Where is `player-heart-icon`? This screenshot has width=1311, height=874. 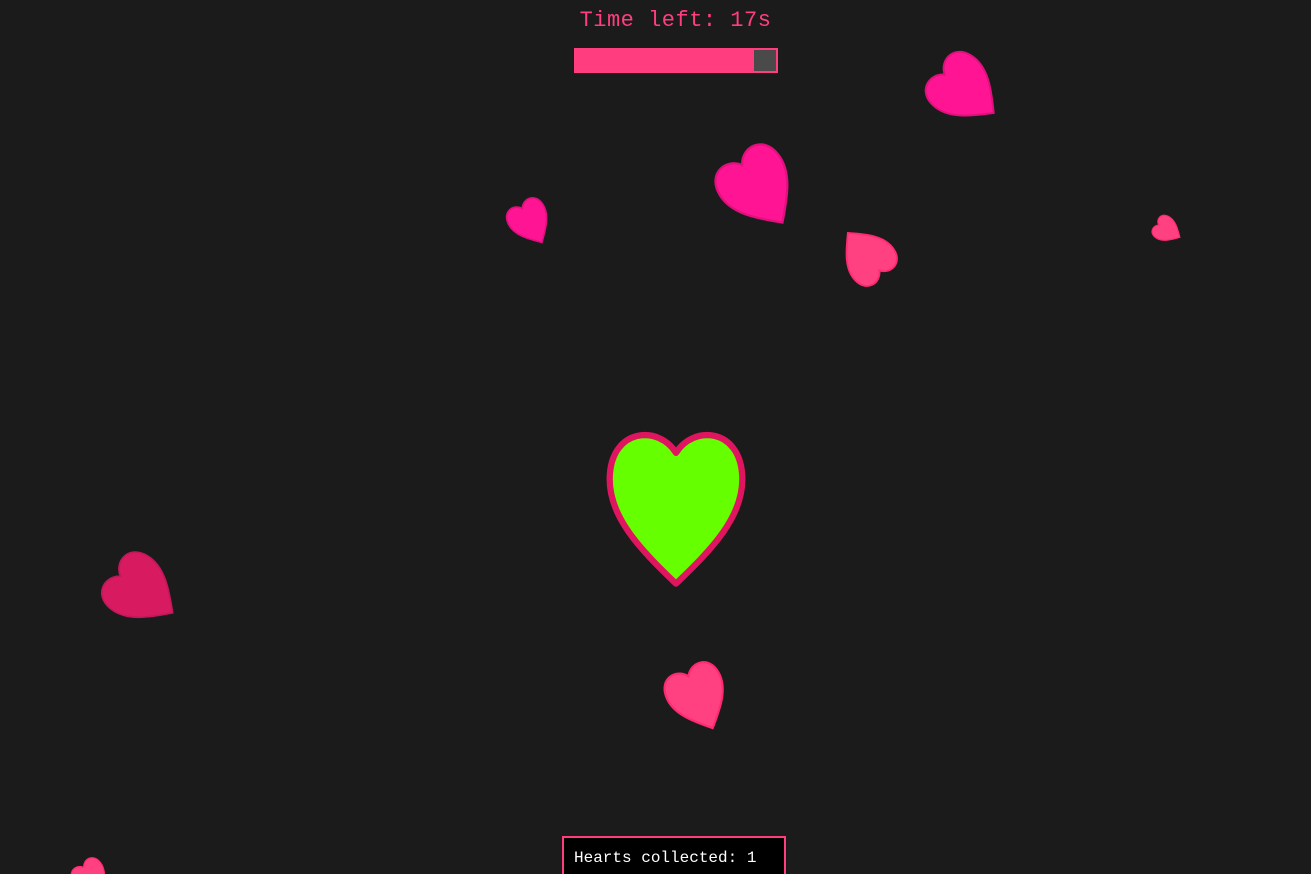 player-heart-icon is located at coordinates (676, 506).